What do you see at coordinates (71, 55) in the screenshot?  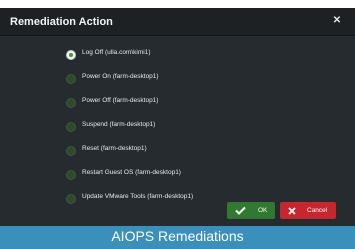 I see `radio-checked` at bounding box center [71, 55].